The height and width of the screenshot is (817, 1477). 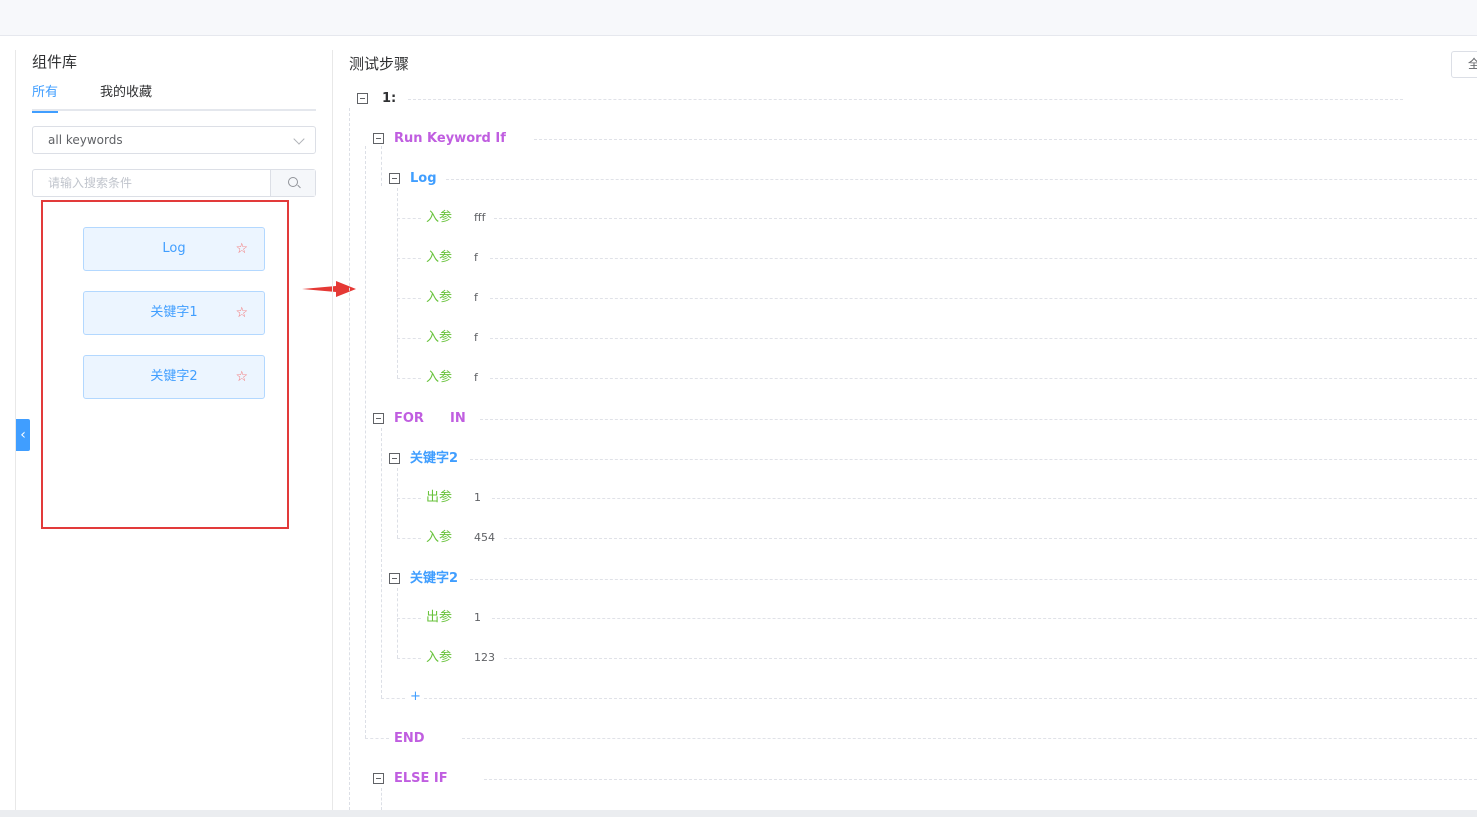 I want to click on add-step-button: +, so click(x=415, y=696).